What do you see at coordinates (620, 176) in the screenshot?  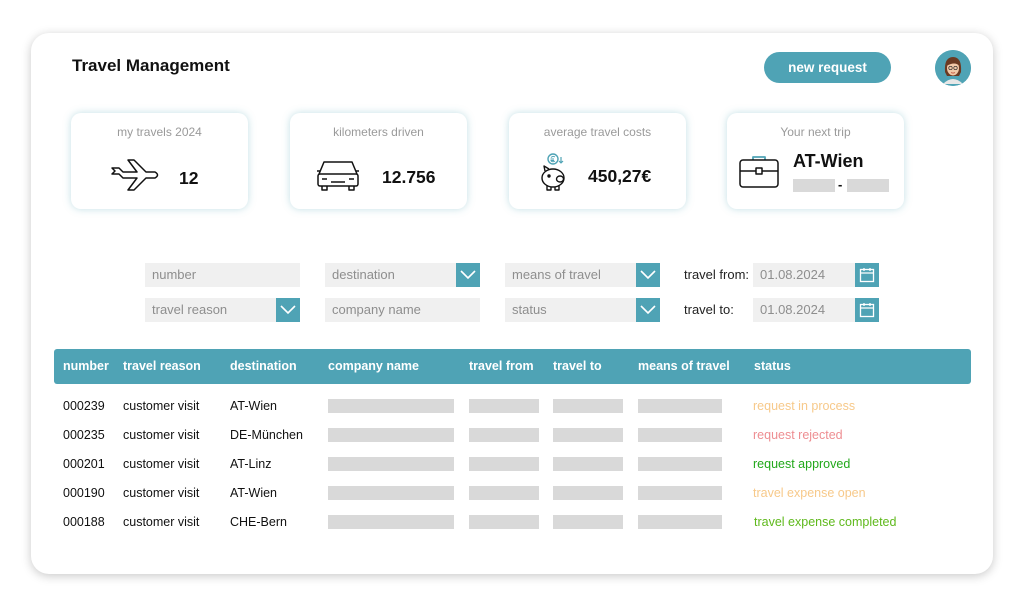 I see `kpi-value: 450,27€` at bounding box center [620, 176].